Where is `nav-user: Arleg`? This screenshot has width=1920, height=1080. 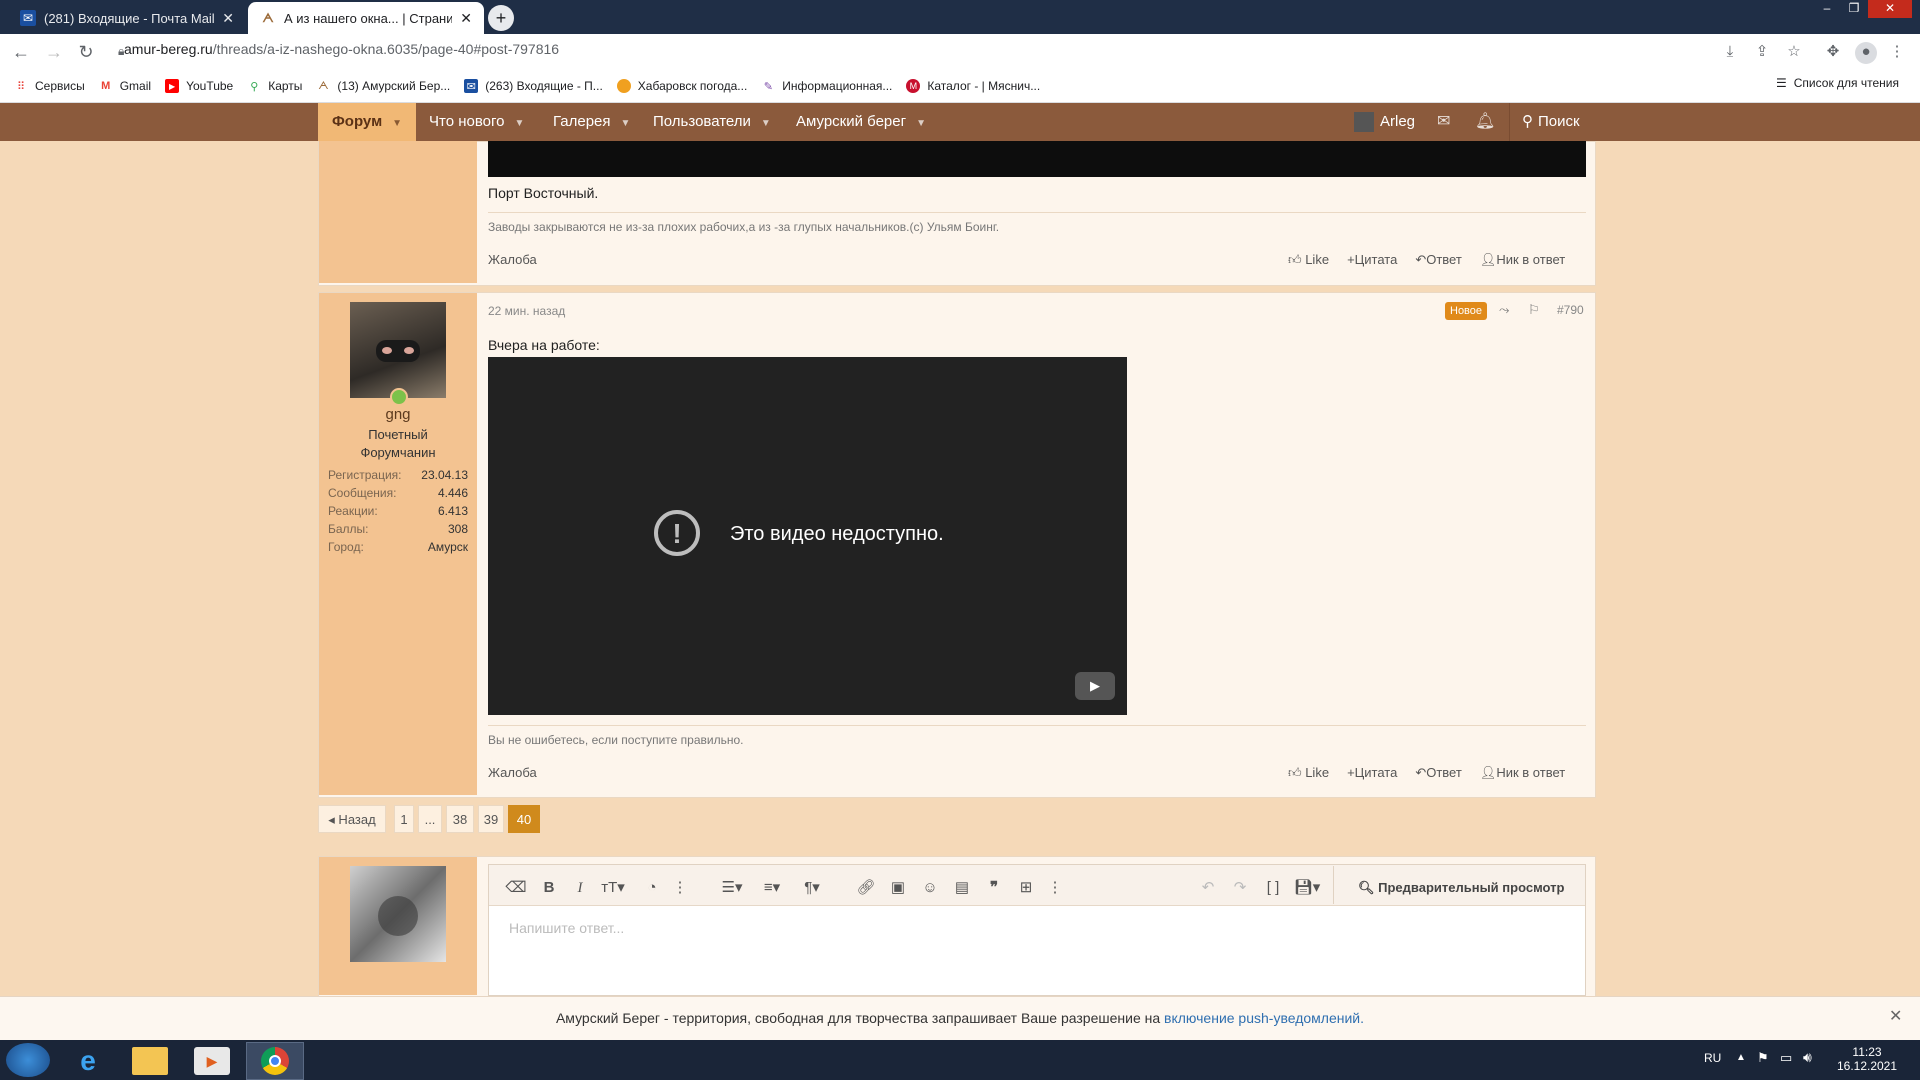 nav-user: Arleg is located at coordinates (1384, 122).